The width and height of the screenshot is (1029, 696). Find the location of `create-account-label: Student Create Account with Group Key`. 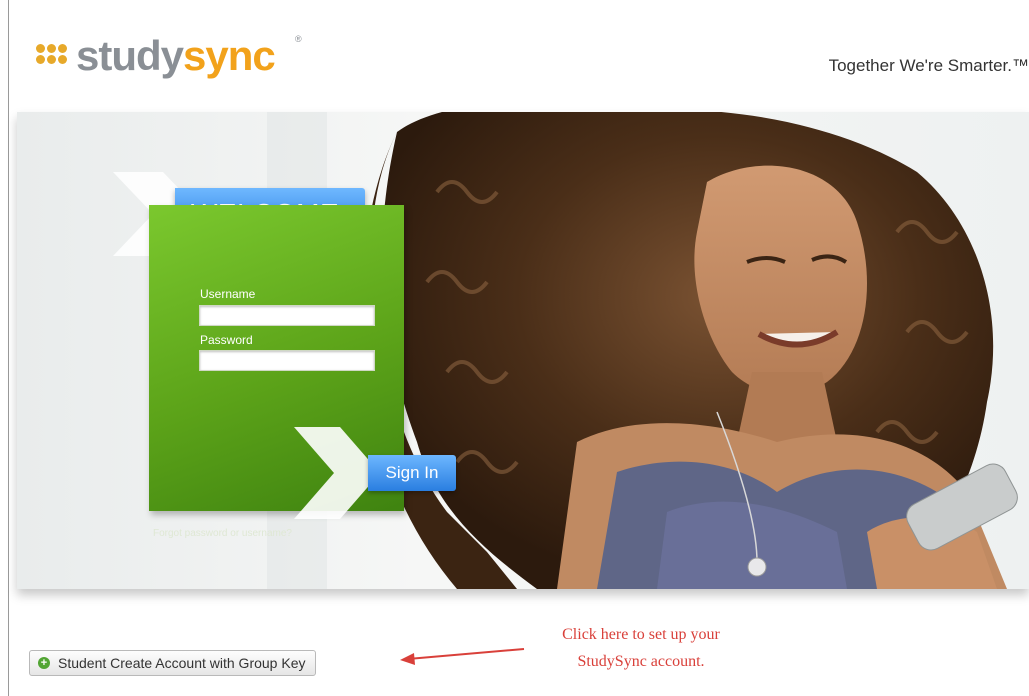

create-account-label: Student Create Account with Group Key is located at coordinates (182, 663).